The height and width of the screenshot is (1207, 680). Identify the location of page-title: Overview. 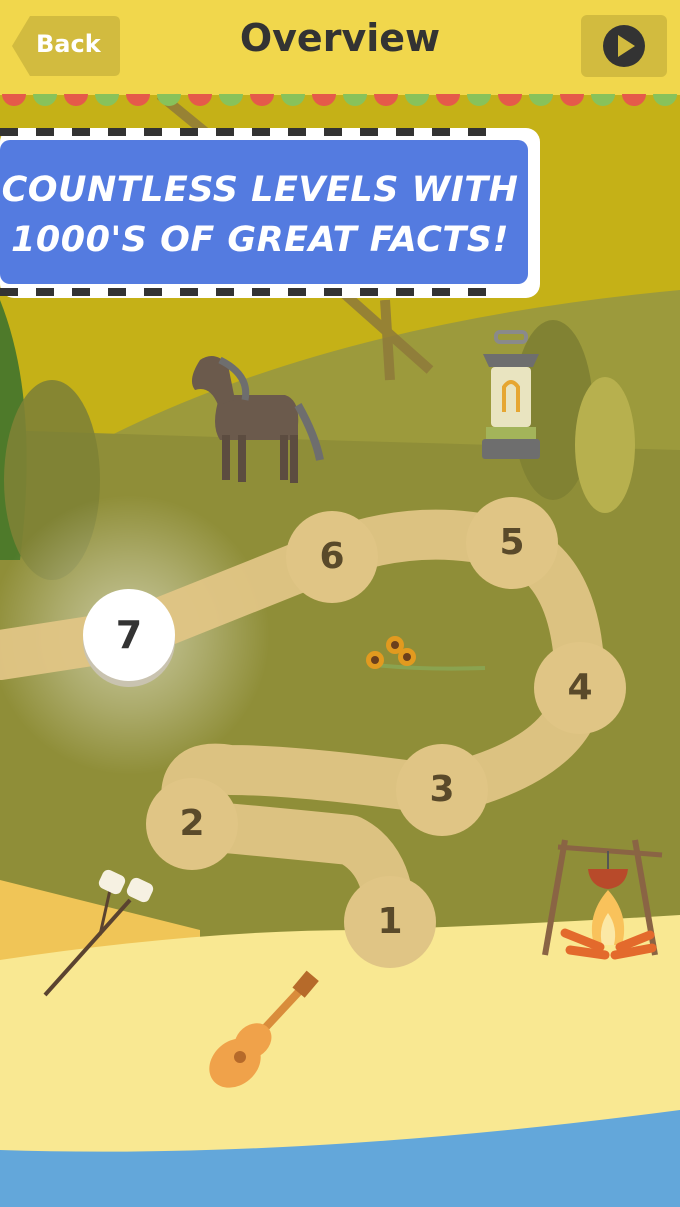
(340, 38).